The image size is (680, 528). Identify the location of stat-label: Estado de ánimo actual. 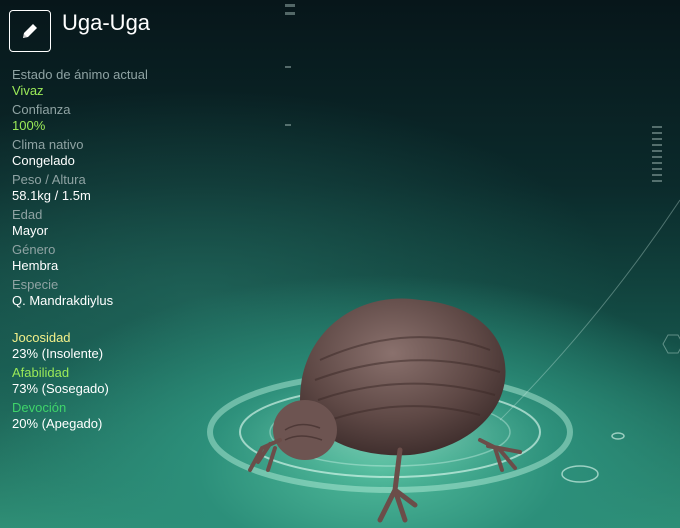
(80, 74).